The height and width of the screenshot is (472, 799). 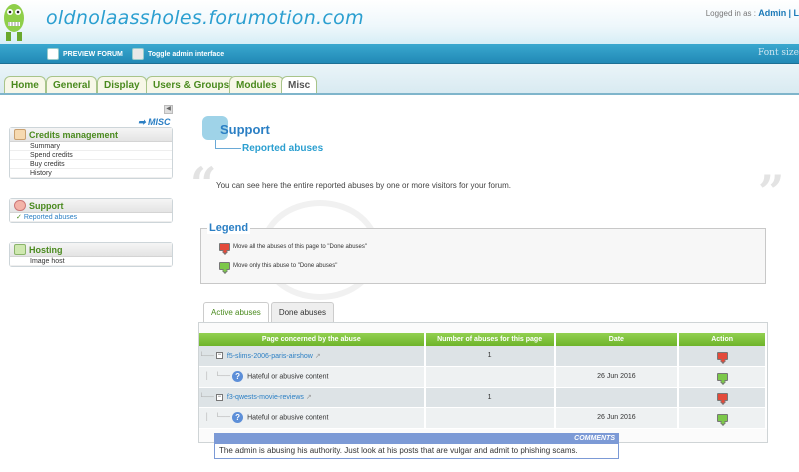 I want to click on page-subtitle: Reported abuses, so click(x=283, y=148).